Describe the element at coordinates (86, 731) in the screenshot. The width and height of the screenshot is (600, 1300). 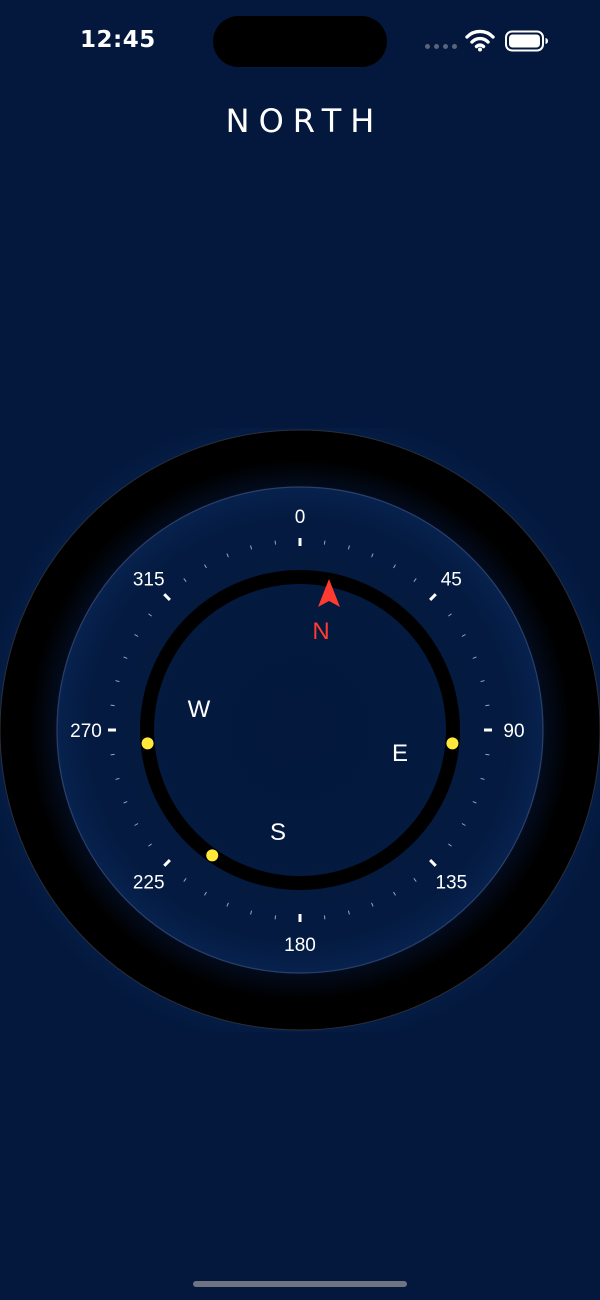
I see `degree-label-270: 270` at that location.